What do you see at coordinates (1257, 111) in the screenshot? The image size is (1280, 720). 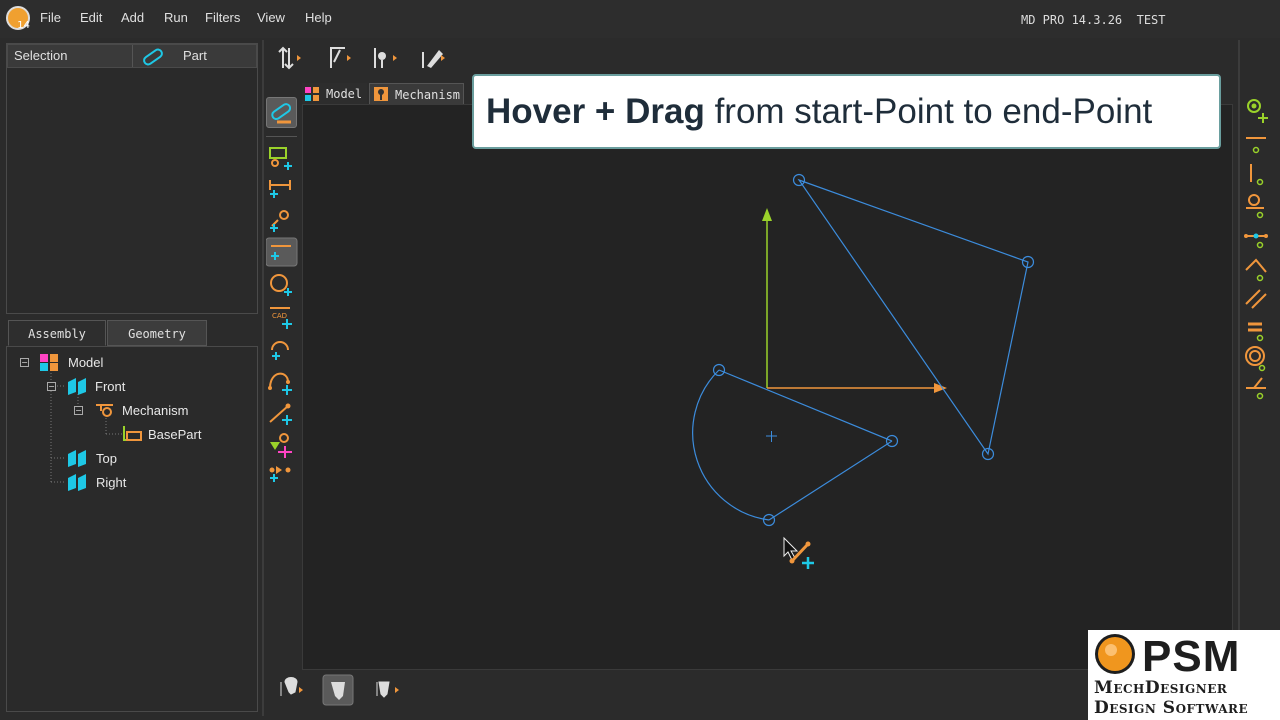 I see `coincident-constraint-icon` at bounding box center [1257, 111].